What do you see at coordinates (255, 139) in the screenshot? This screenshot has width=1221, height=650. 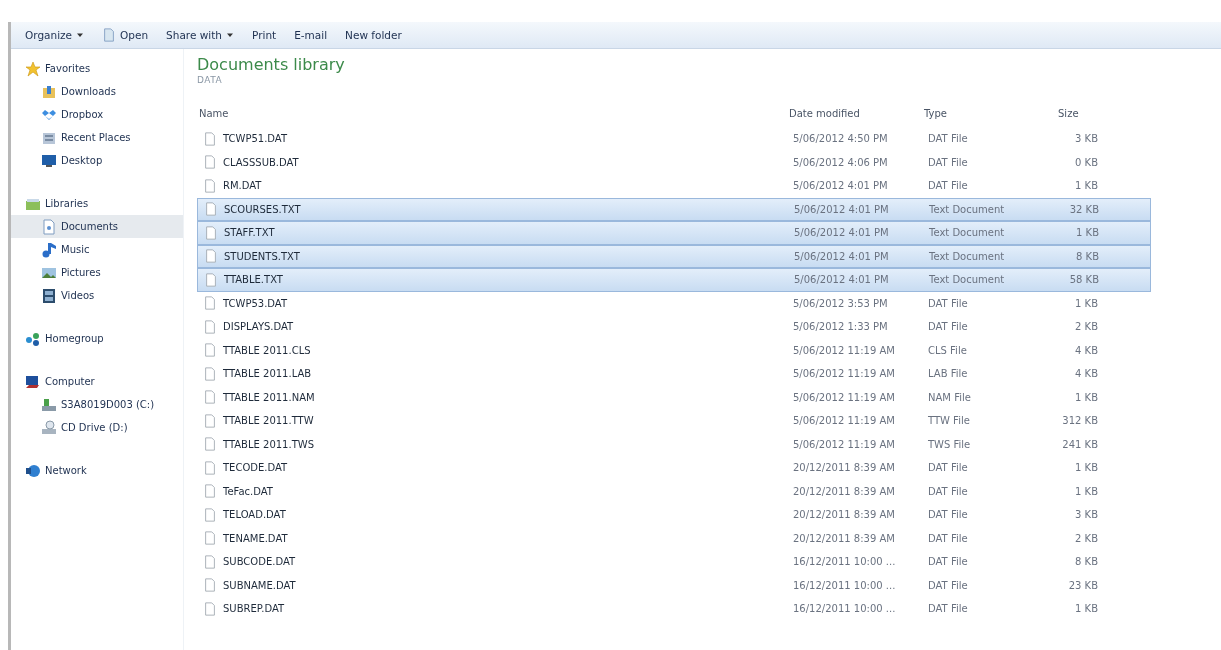 I see `file-name: TCWP51.DAT` at bounding box center [255, 139].